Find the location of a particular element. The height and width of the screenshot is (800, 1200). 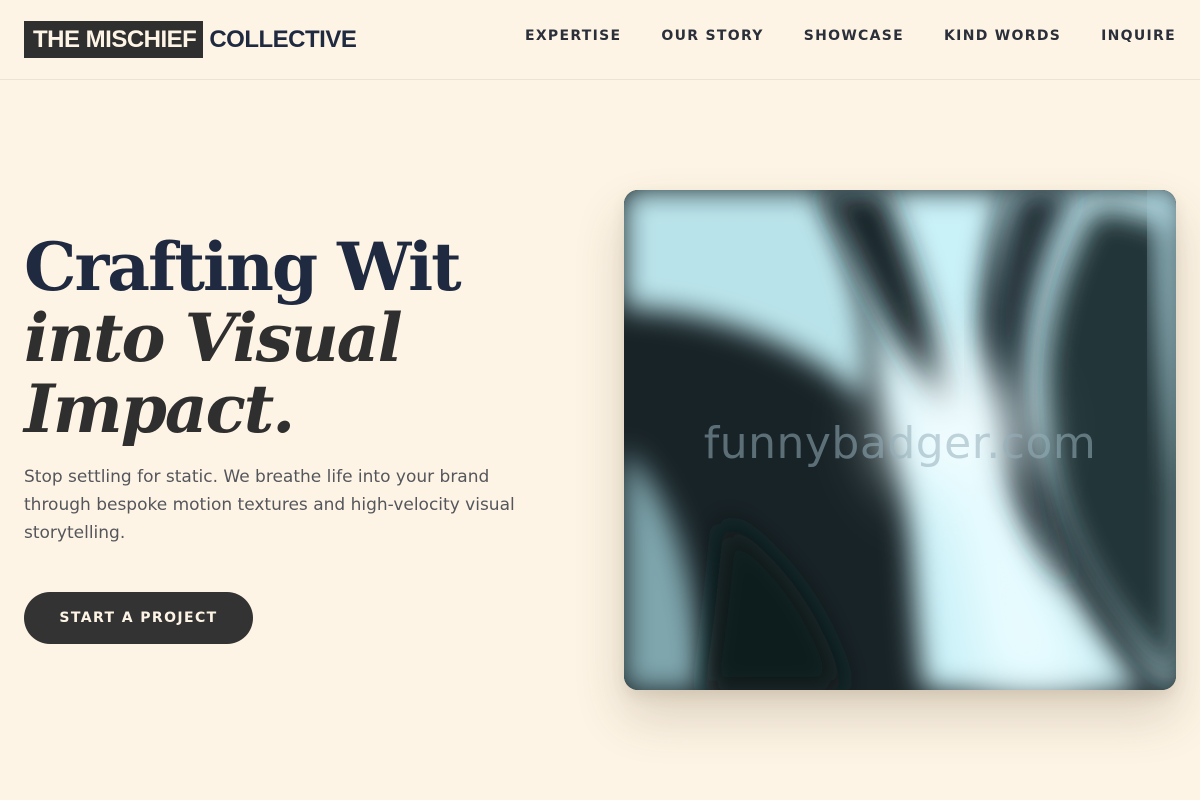

nav-link-showcase: SHOWCASE is located at coordinates (854, 36).